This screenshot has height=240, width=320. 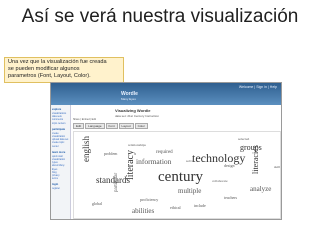 I want to click on tab-bar: Edit Language Font Layout Color, so click(x=110, y=126).